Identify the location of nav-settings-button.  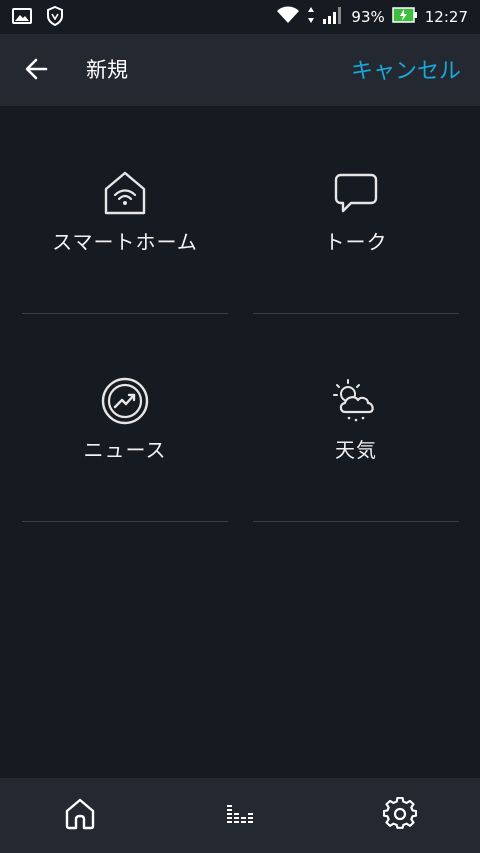
(400, 815).